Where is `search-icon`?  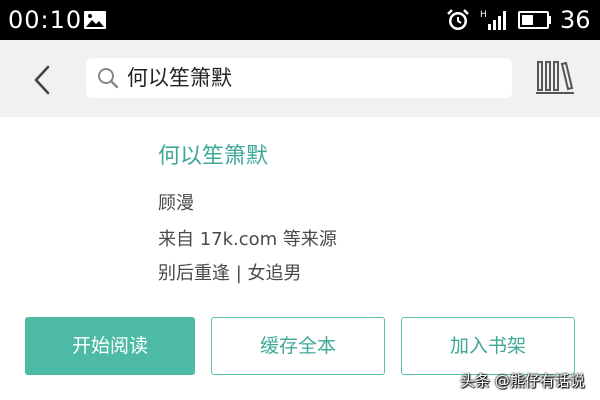
search-icon is located at coordinates (108, 78).